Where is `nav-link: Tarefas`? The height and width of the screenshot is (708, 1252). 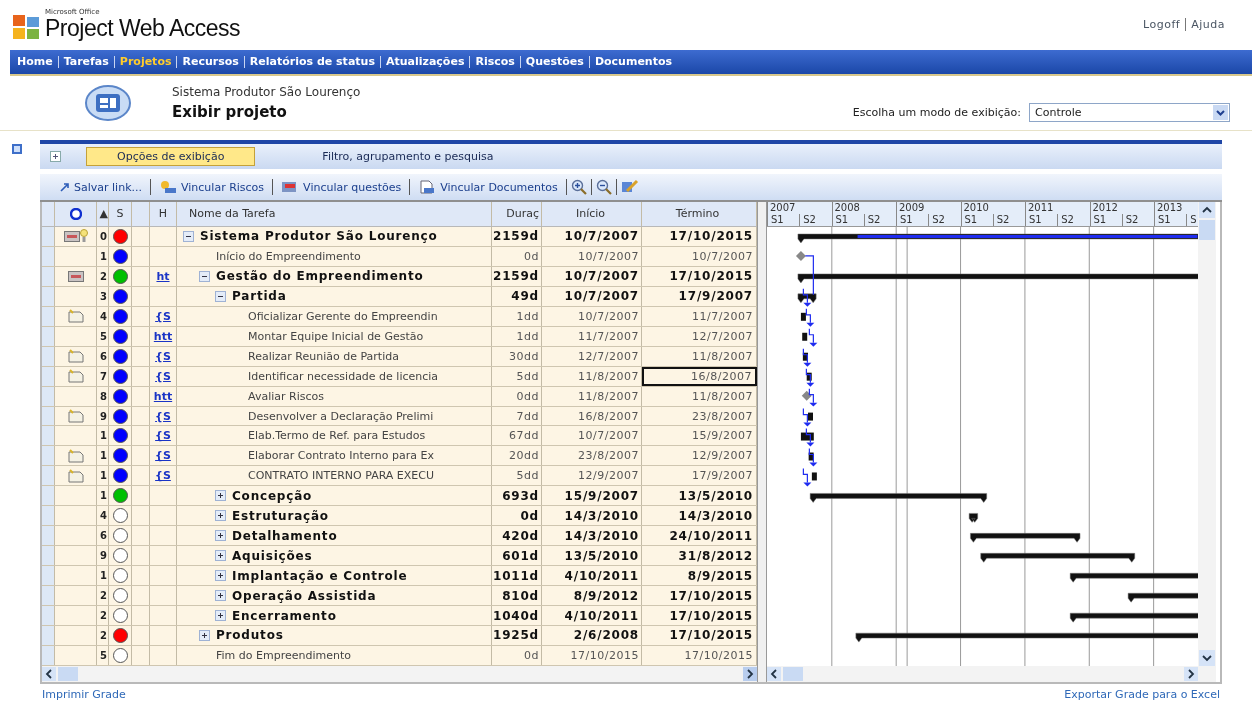
nav-link: Tarefas is located at coordinates (85, 62).